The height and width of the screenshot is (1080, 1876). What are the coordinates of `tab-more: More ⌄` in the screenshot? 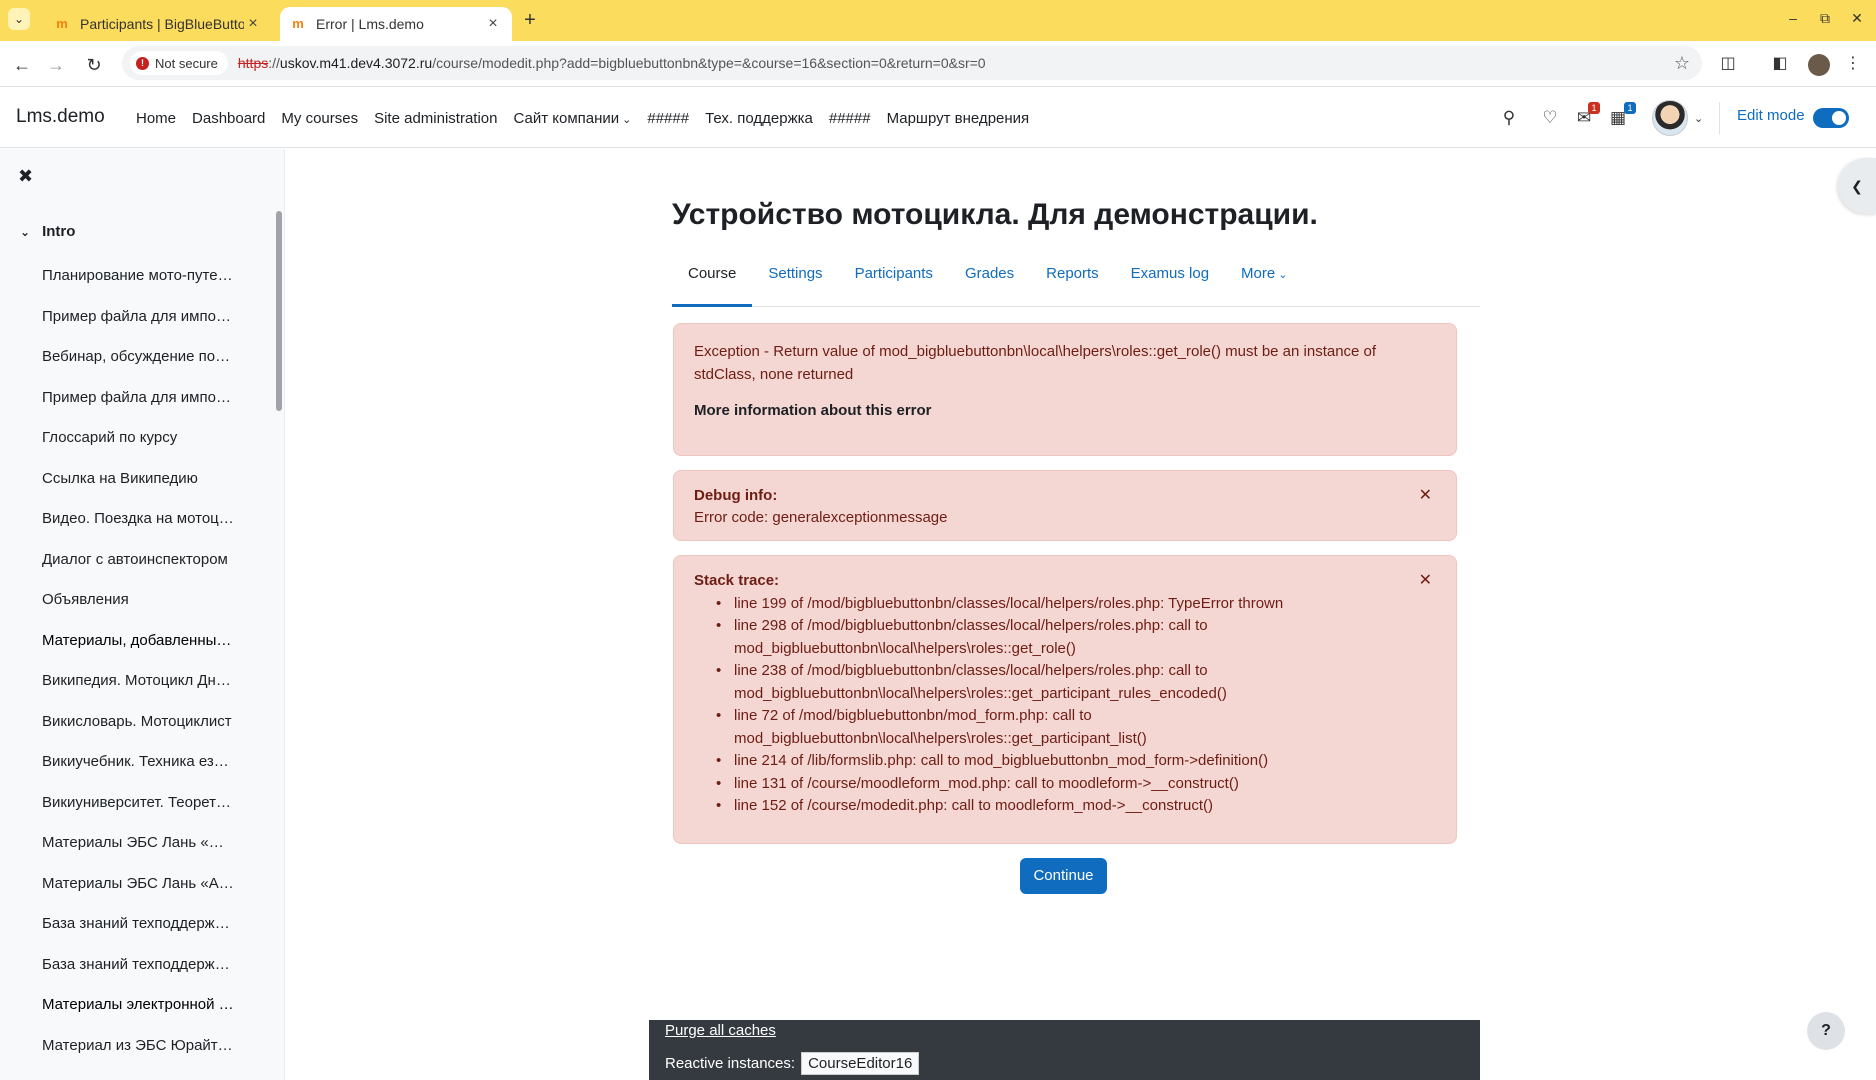 It's located at (1264, 281).